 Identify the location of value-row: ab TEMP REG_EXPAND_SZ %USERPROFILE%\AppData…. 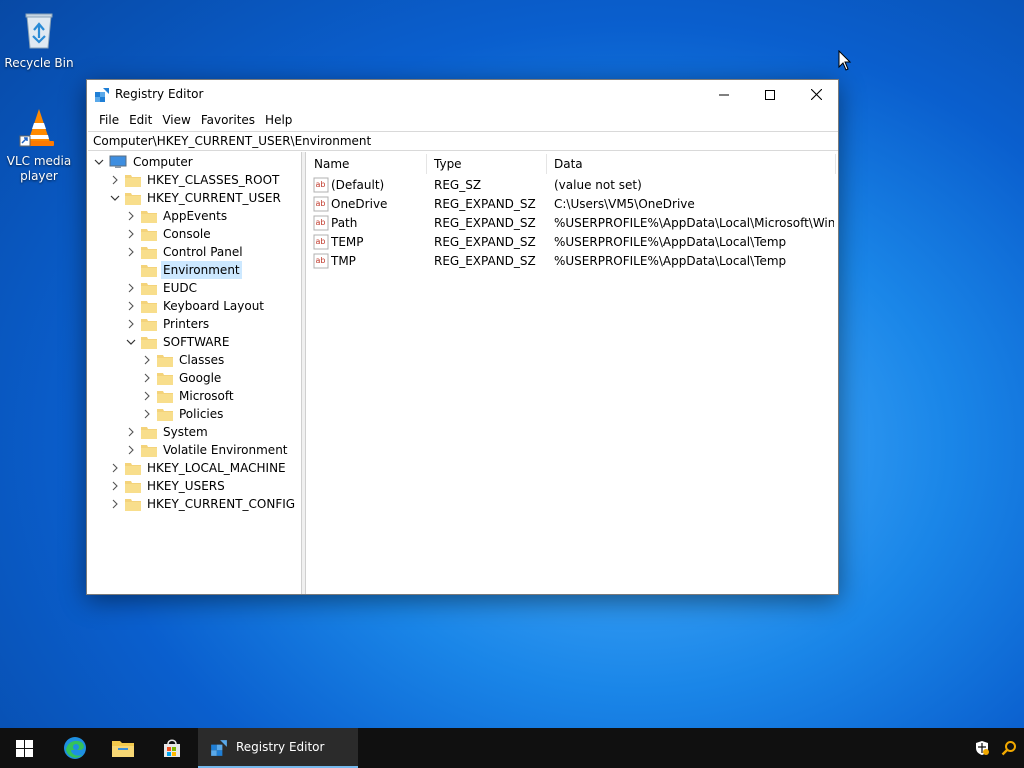
(572, 242).